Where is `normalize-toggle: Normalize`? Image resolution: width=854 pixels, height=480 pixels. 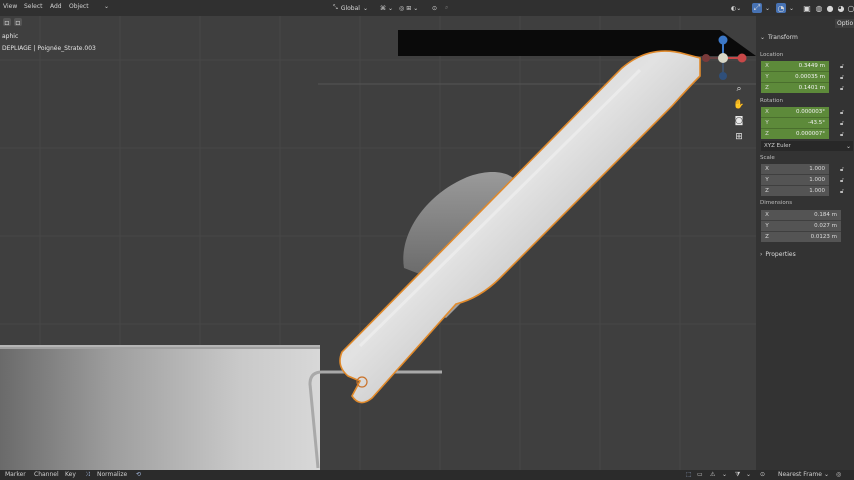
normalize-toggle: Normalize is located at coordinates (112, 474).